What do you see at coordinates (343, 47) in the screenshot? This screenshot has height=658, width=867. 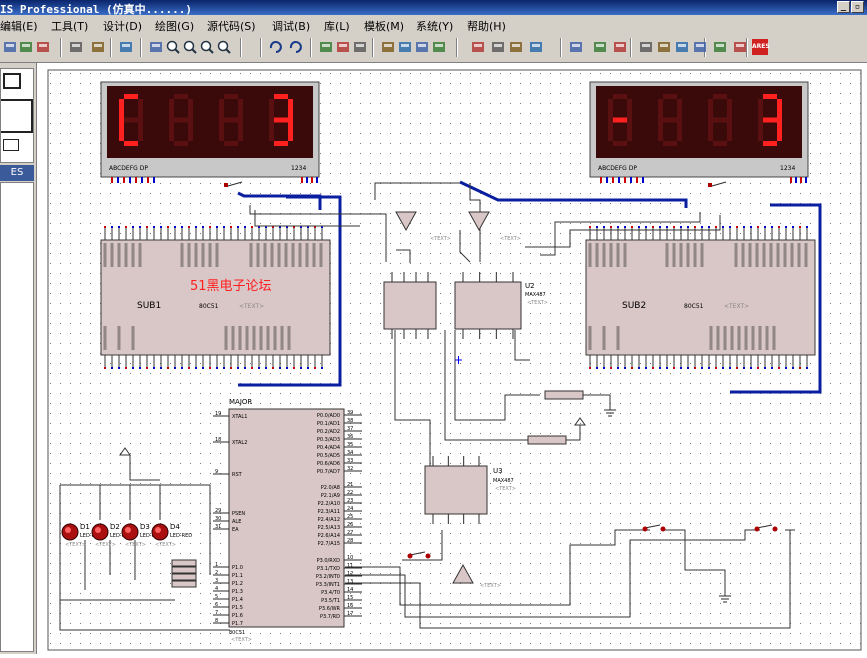 I see `copy-icon` at bounding box center [343, 47].